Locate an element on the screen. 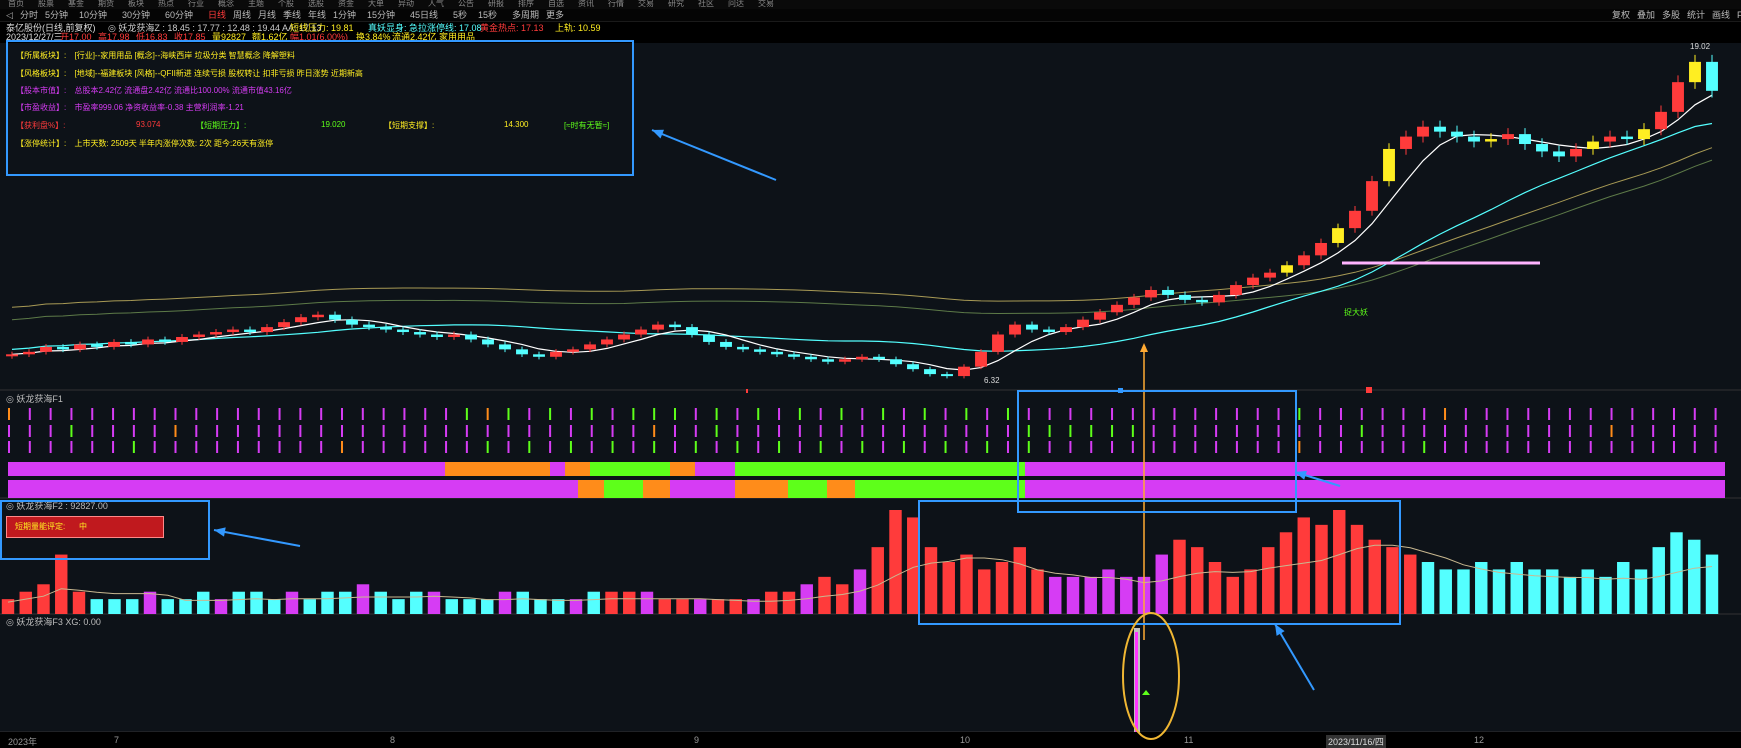 The width and height of the screenshot is (1741, 748). profit-label: 【获利盘%】: is located at coordinates (41, 125).